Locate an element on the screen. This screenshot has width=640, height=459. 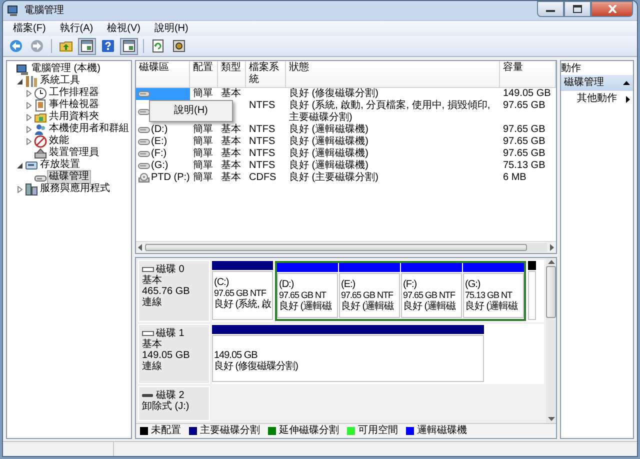
volume-name: (E:) is located at coordinates (159, 142).